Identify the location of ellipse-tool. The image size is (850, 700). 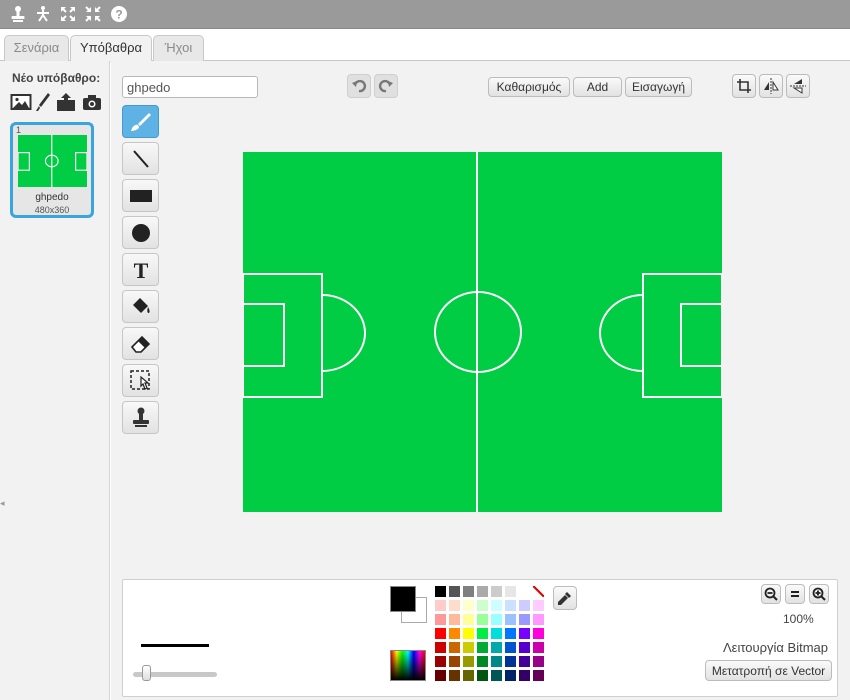
(140, 232).